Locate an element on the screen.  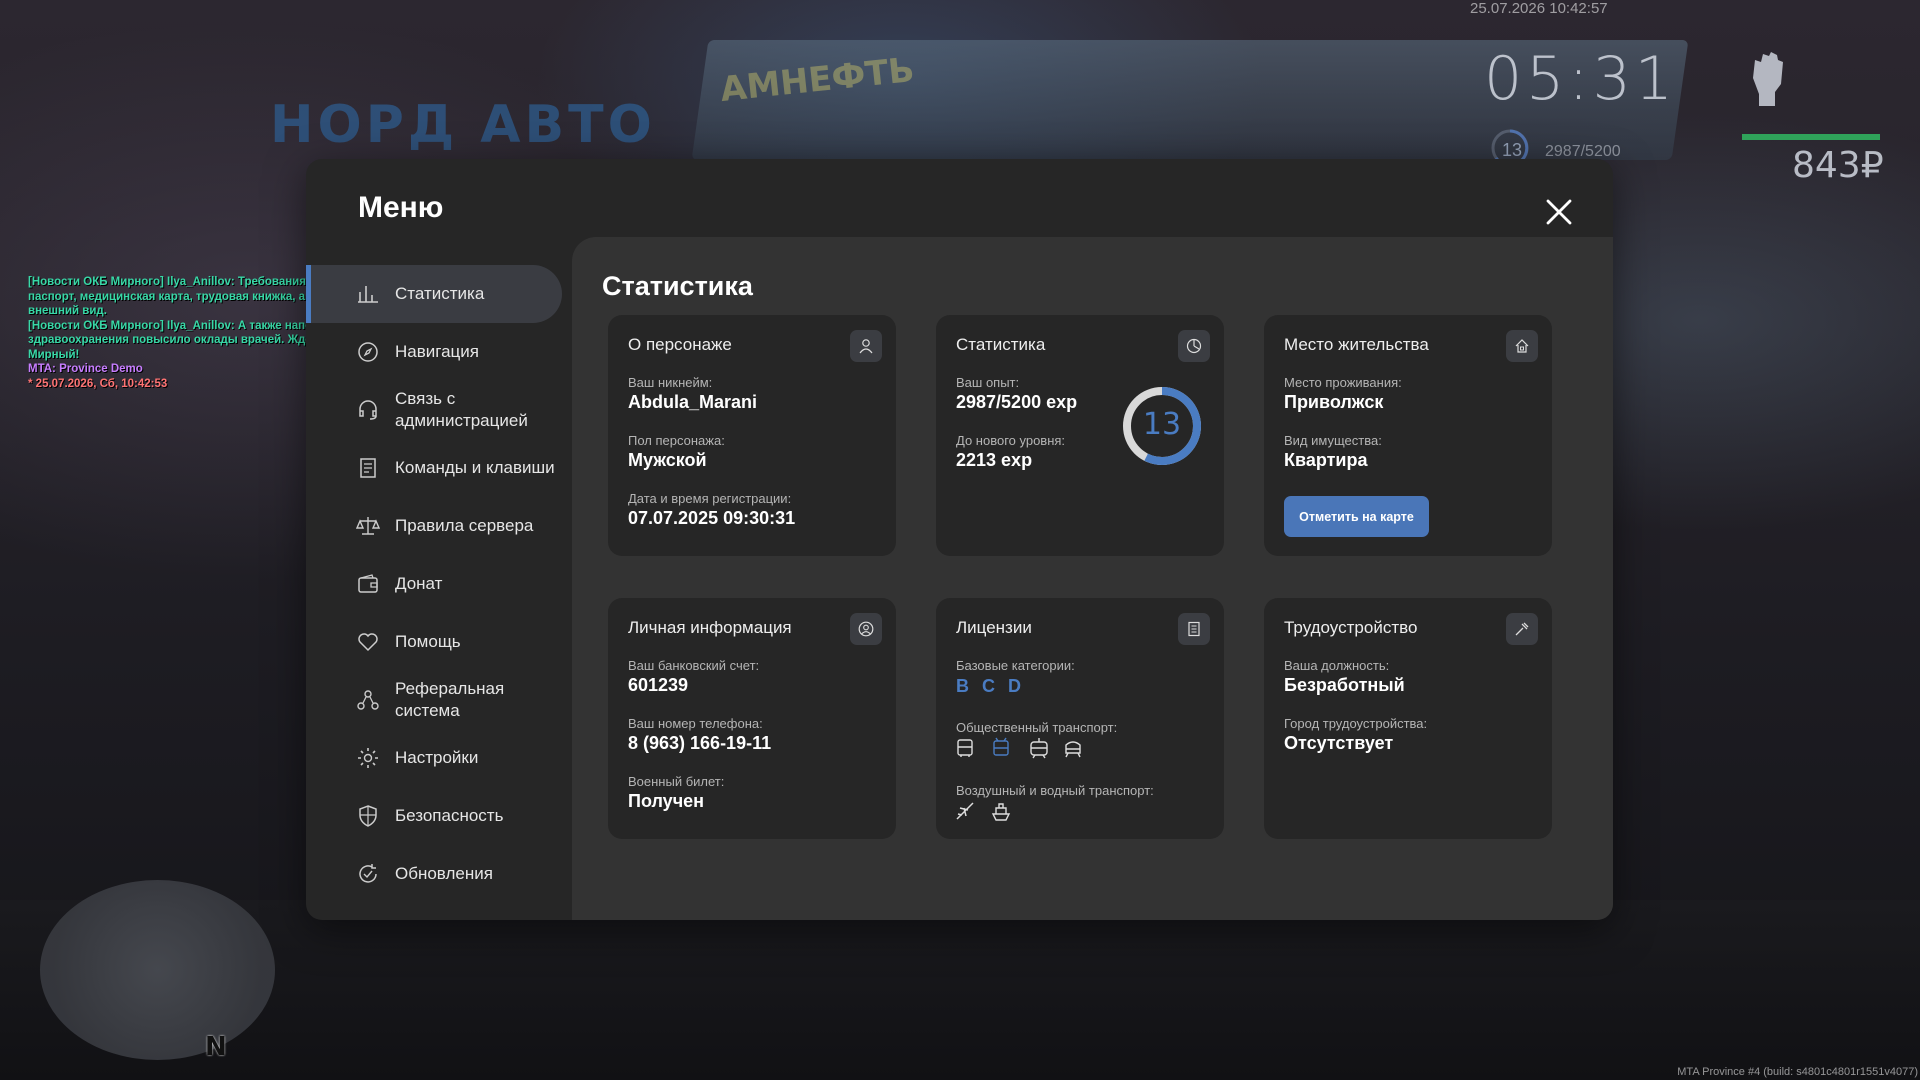
sidebar-item-label: Правила сервера is located at coordinates (464, 525).